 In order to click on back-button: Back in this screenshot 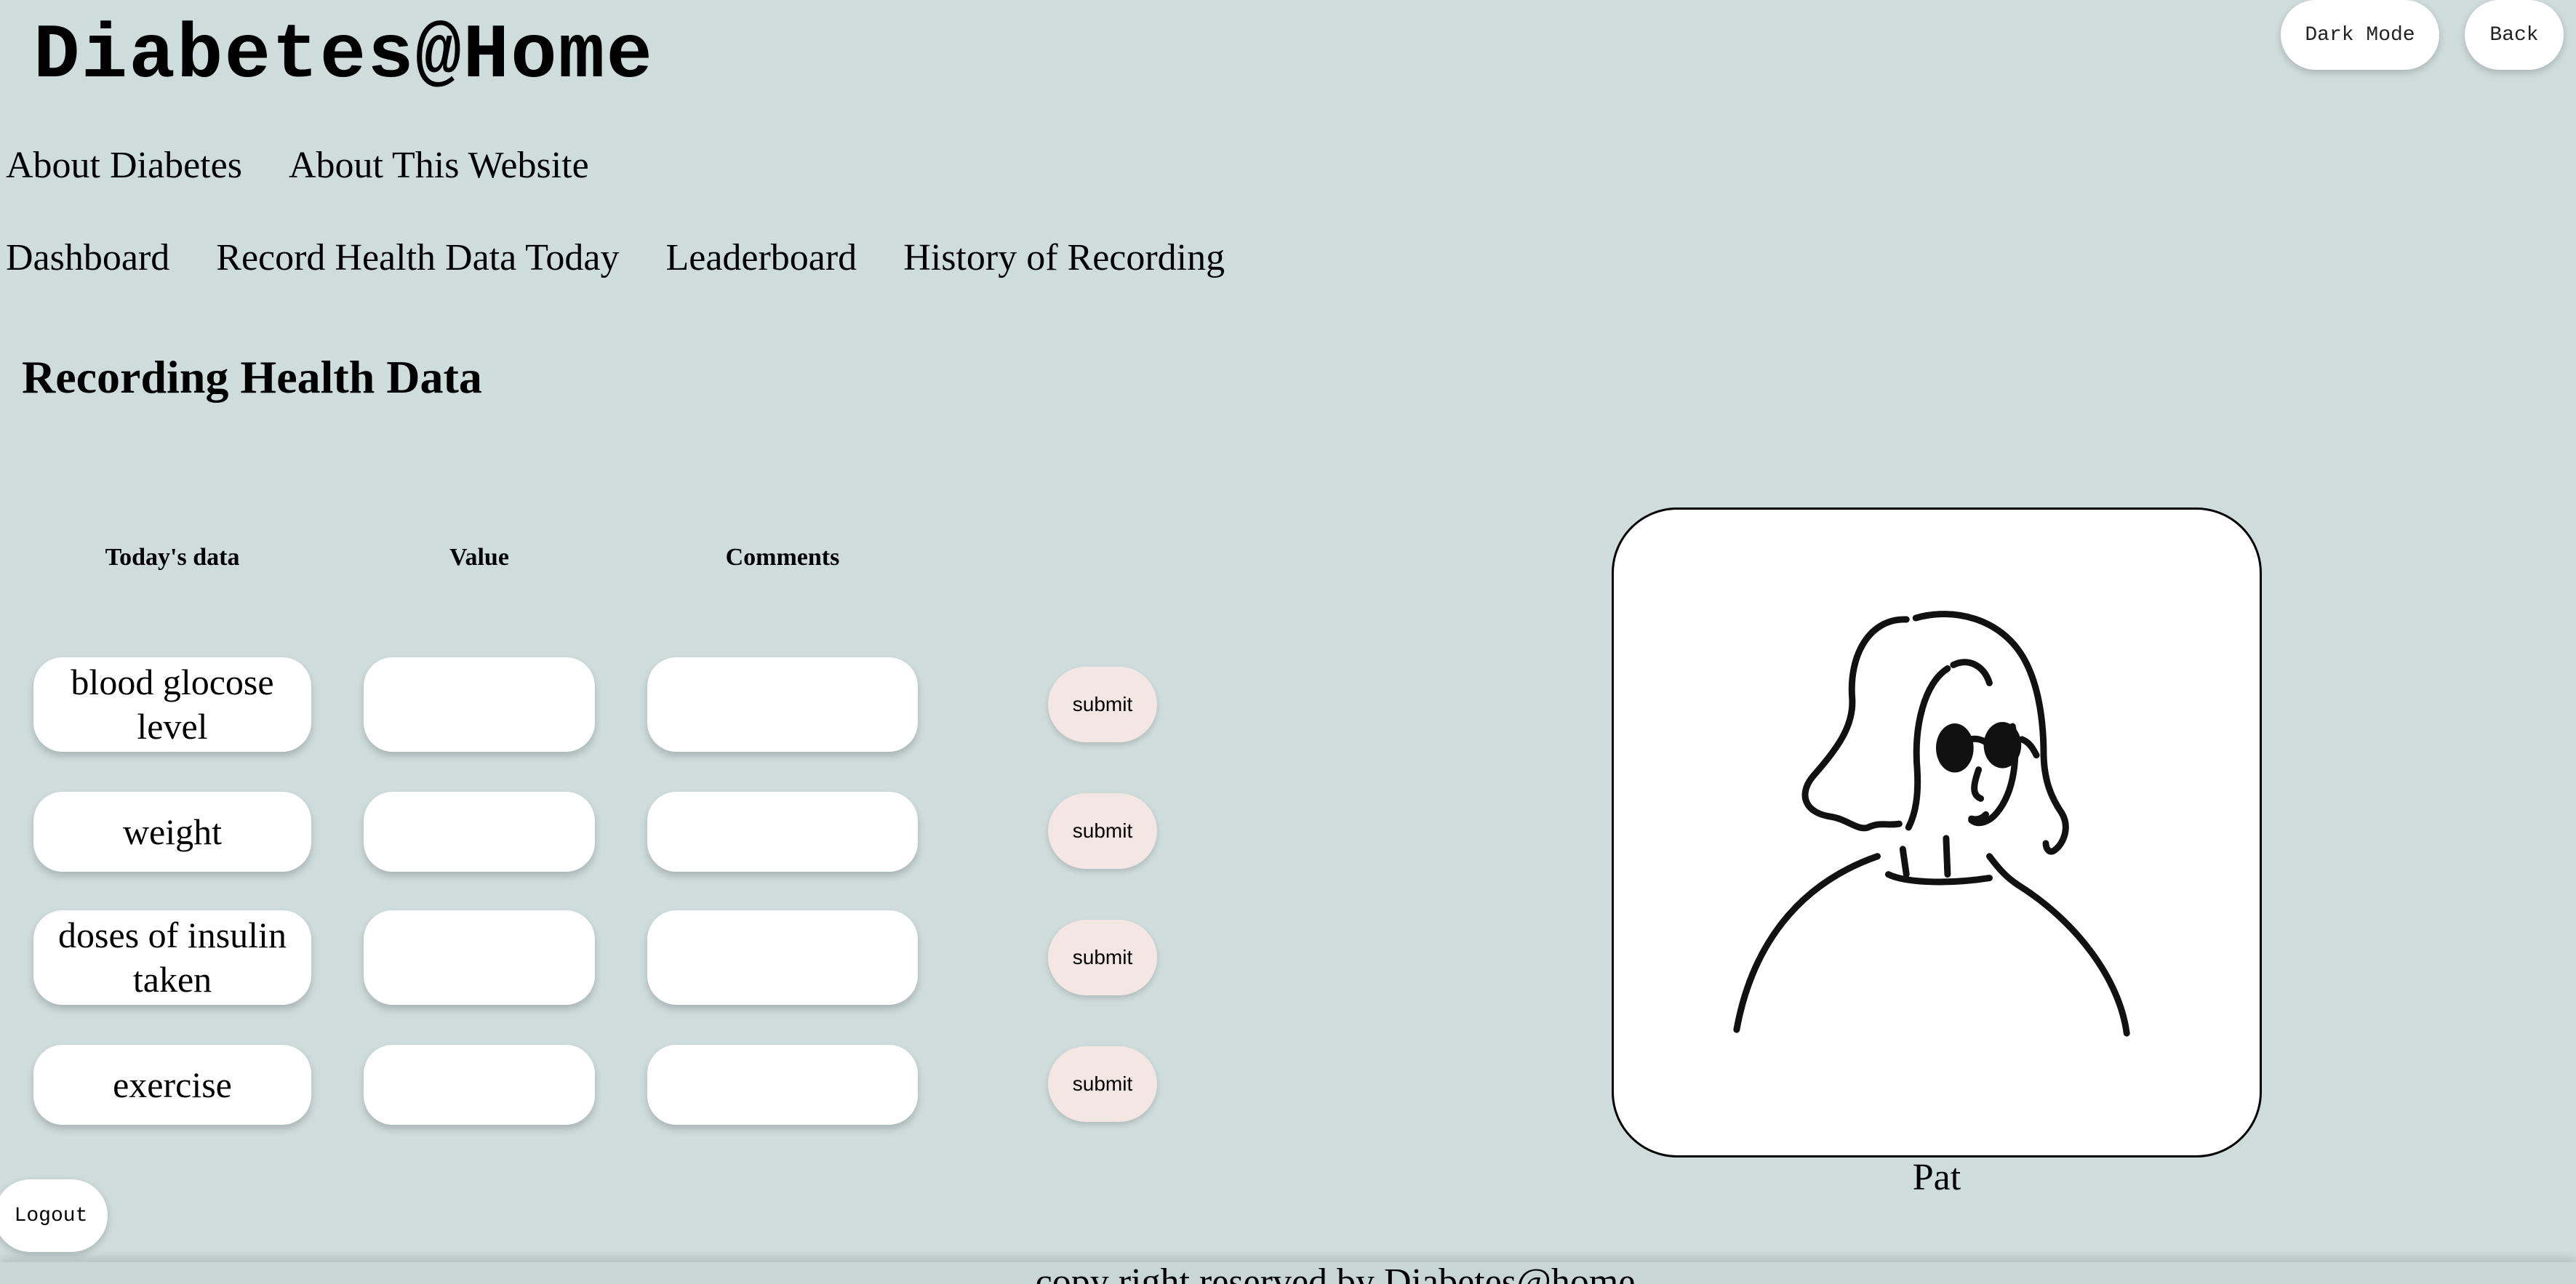, I will do `click(2514, 35)`.